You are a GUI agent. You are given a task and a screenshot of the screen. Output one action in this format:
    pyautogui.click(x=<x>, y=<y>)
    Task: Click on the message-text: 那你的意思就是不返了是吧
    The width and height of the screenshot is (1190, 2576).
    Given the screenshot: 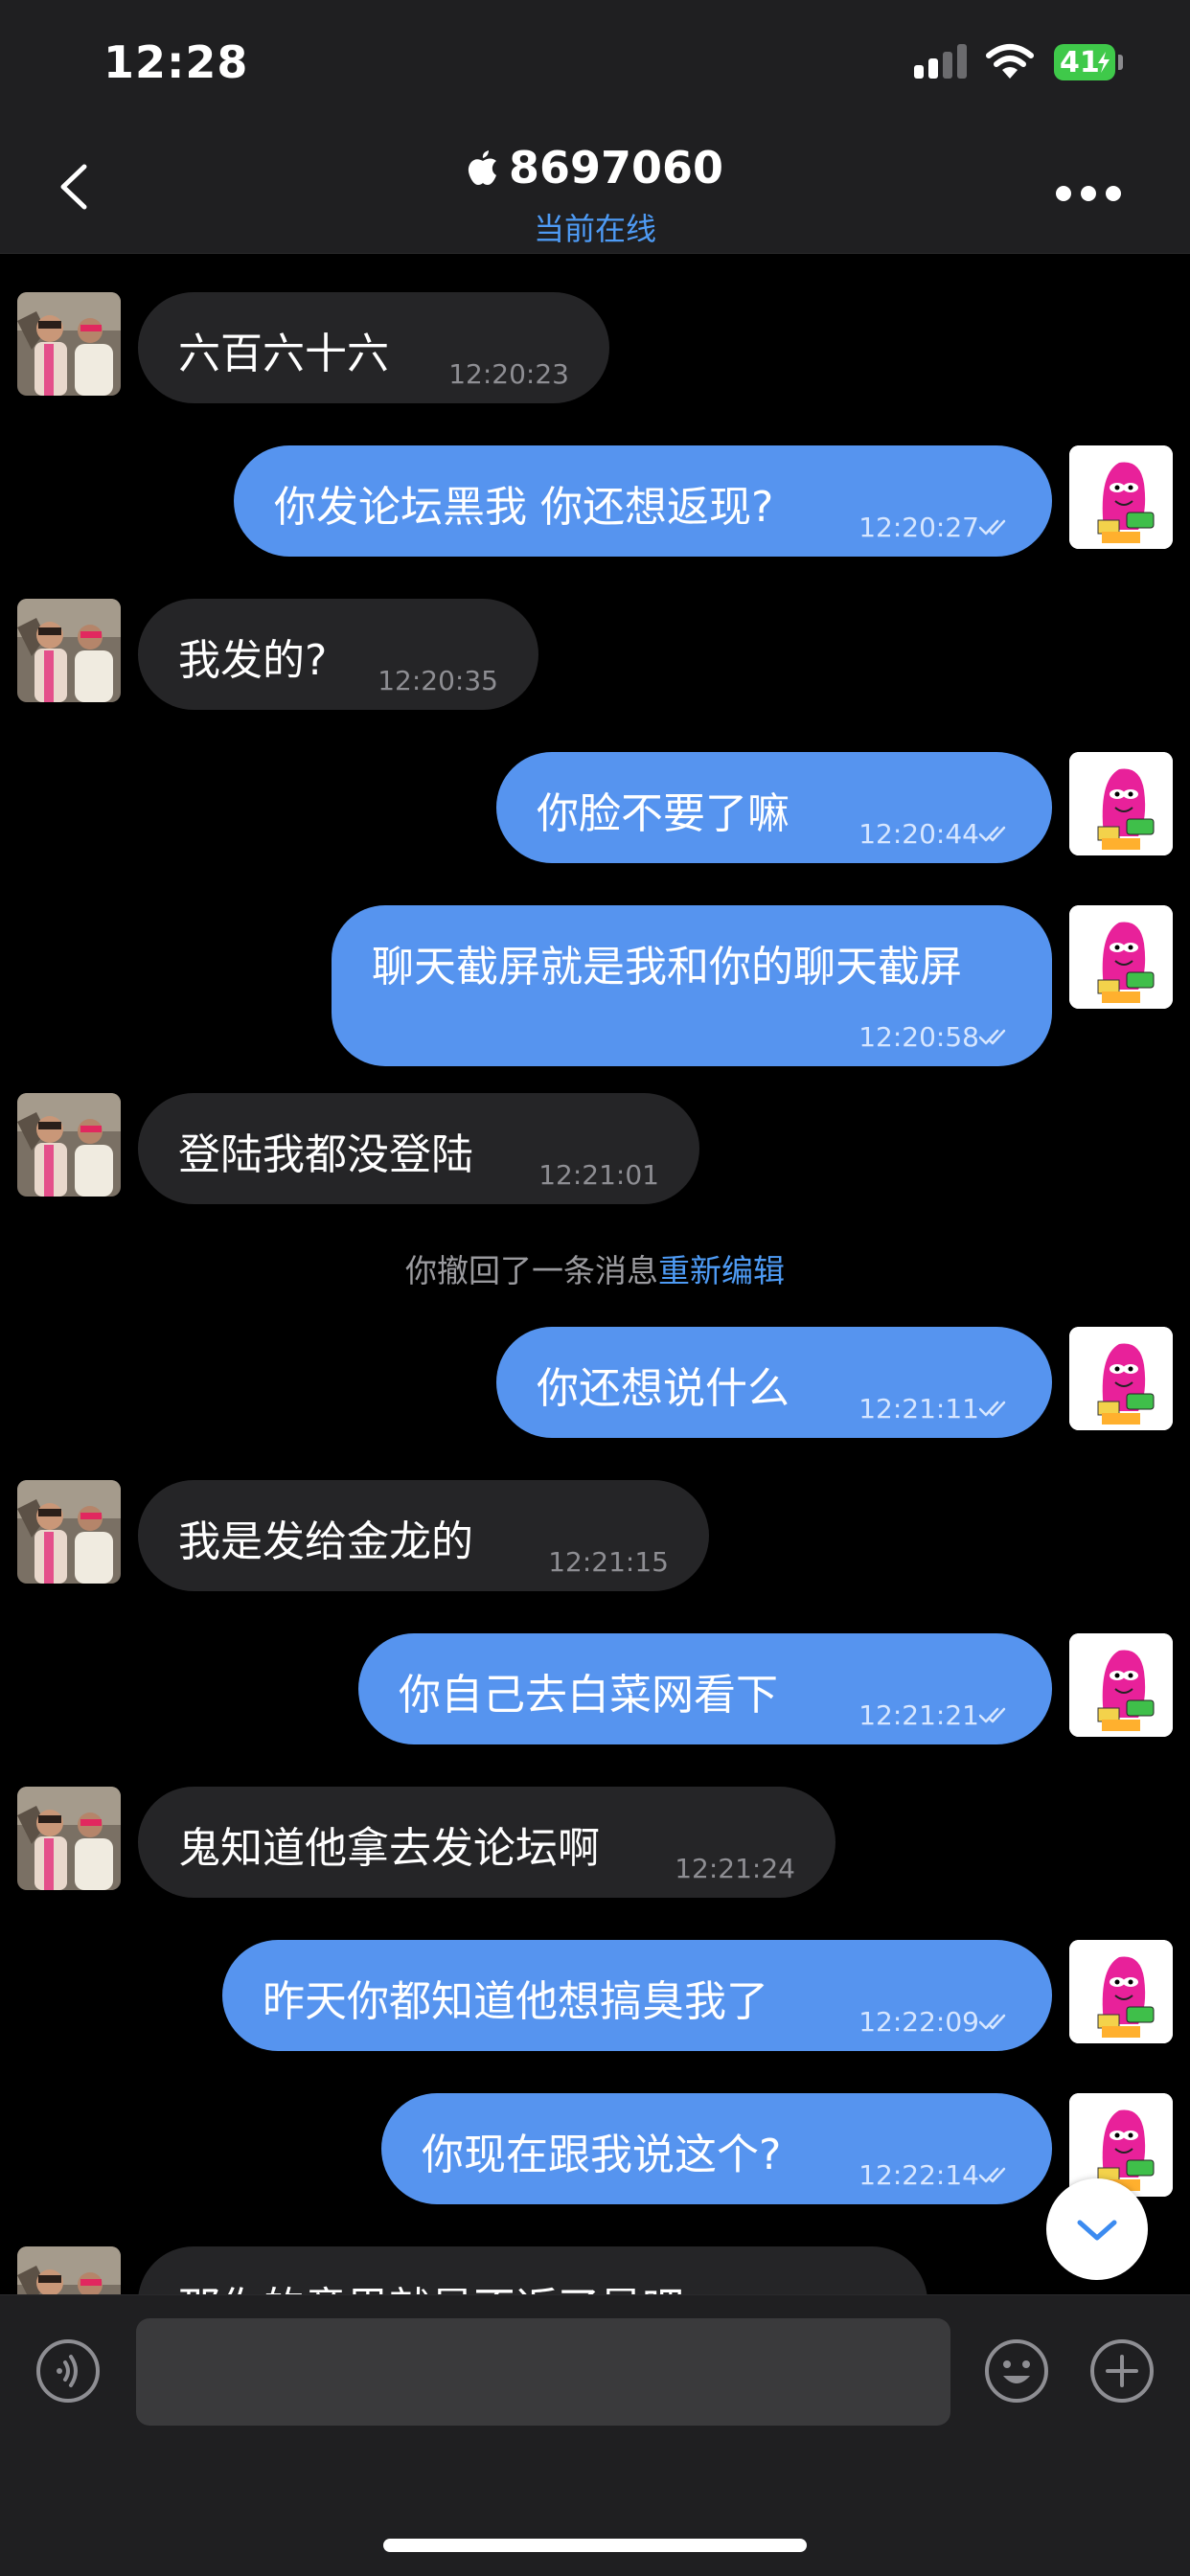 What is the action you would take?
    pyautogui.click(x=431, y=2284)
    